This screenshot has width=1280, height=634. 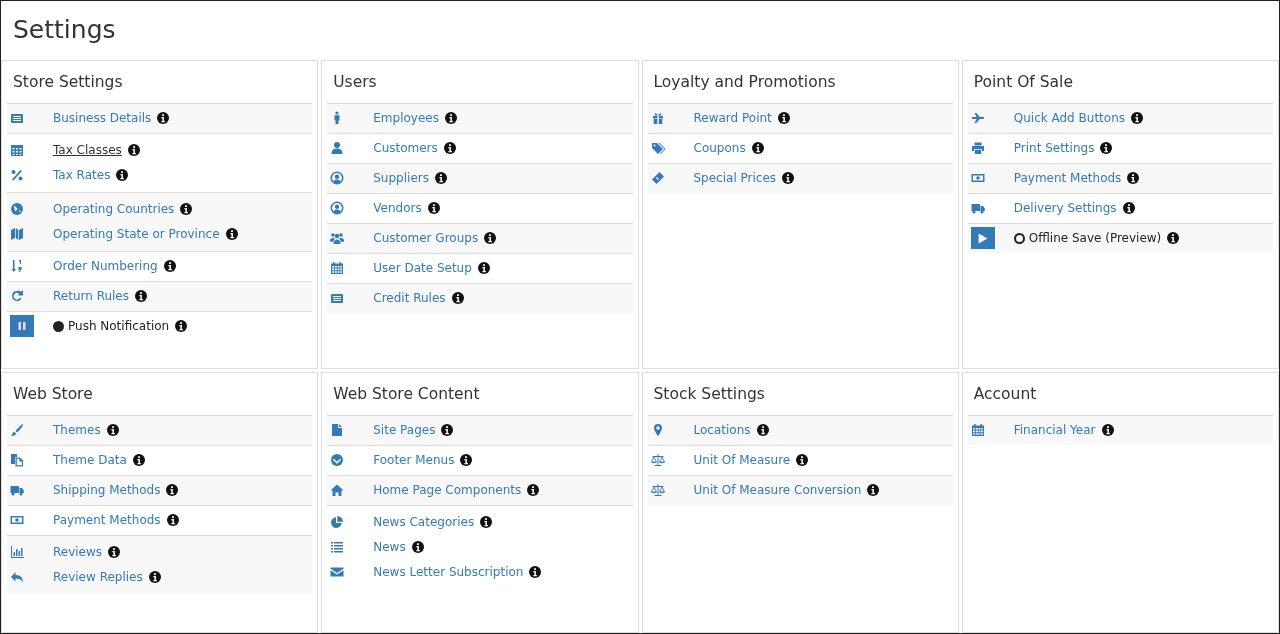 What do you see at coordinates (77, 430) in the screenshot?
I see `settings-link: Themes` at bounding box center [77, 430].